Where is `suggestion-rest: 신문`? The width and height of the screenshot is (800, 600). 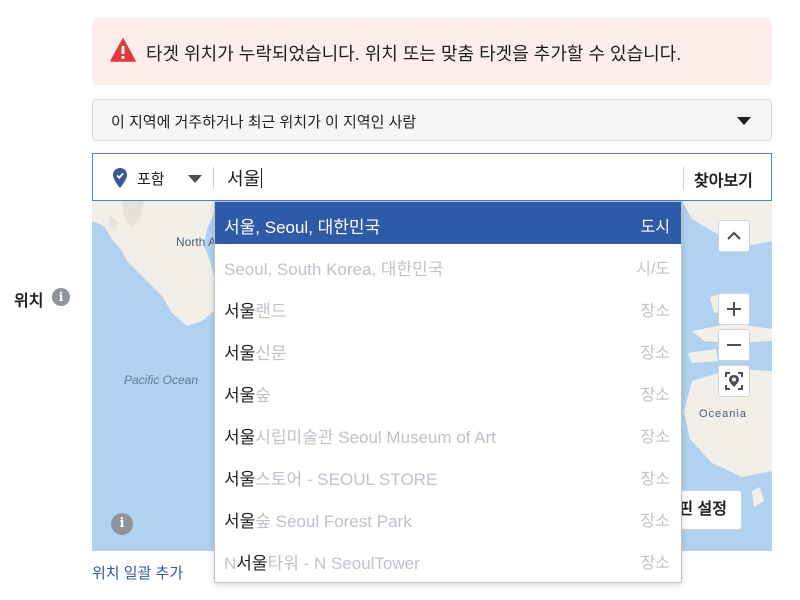 suggestion-rest: 신문 is located at coordinates (271, 353).